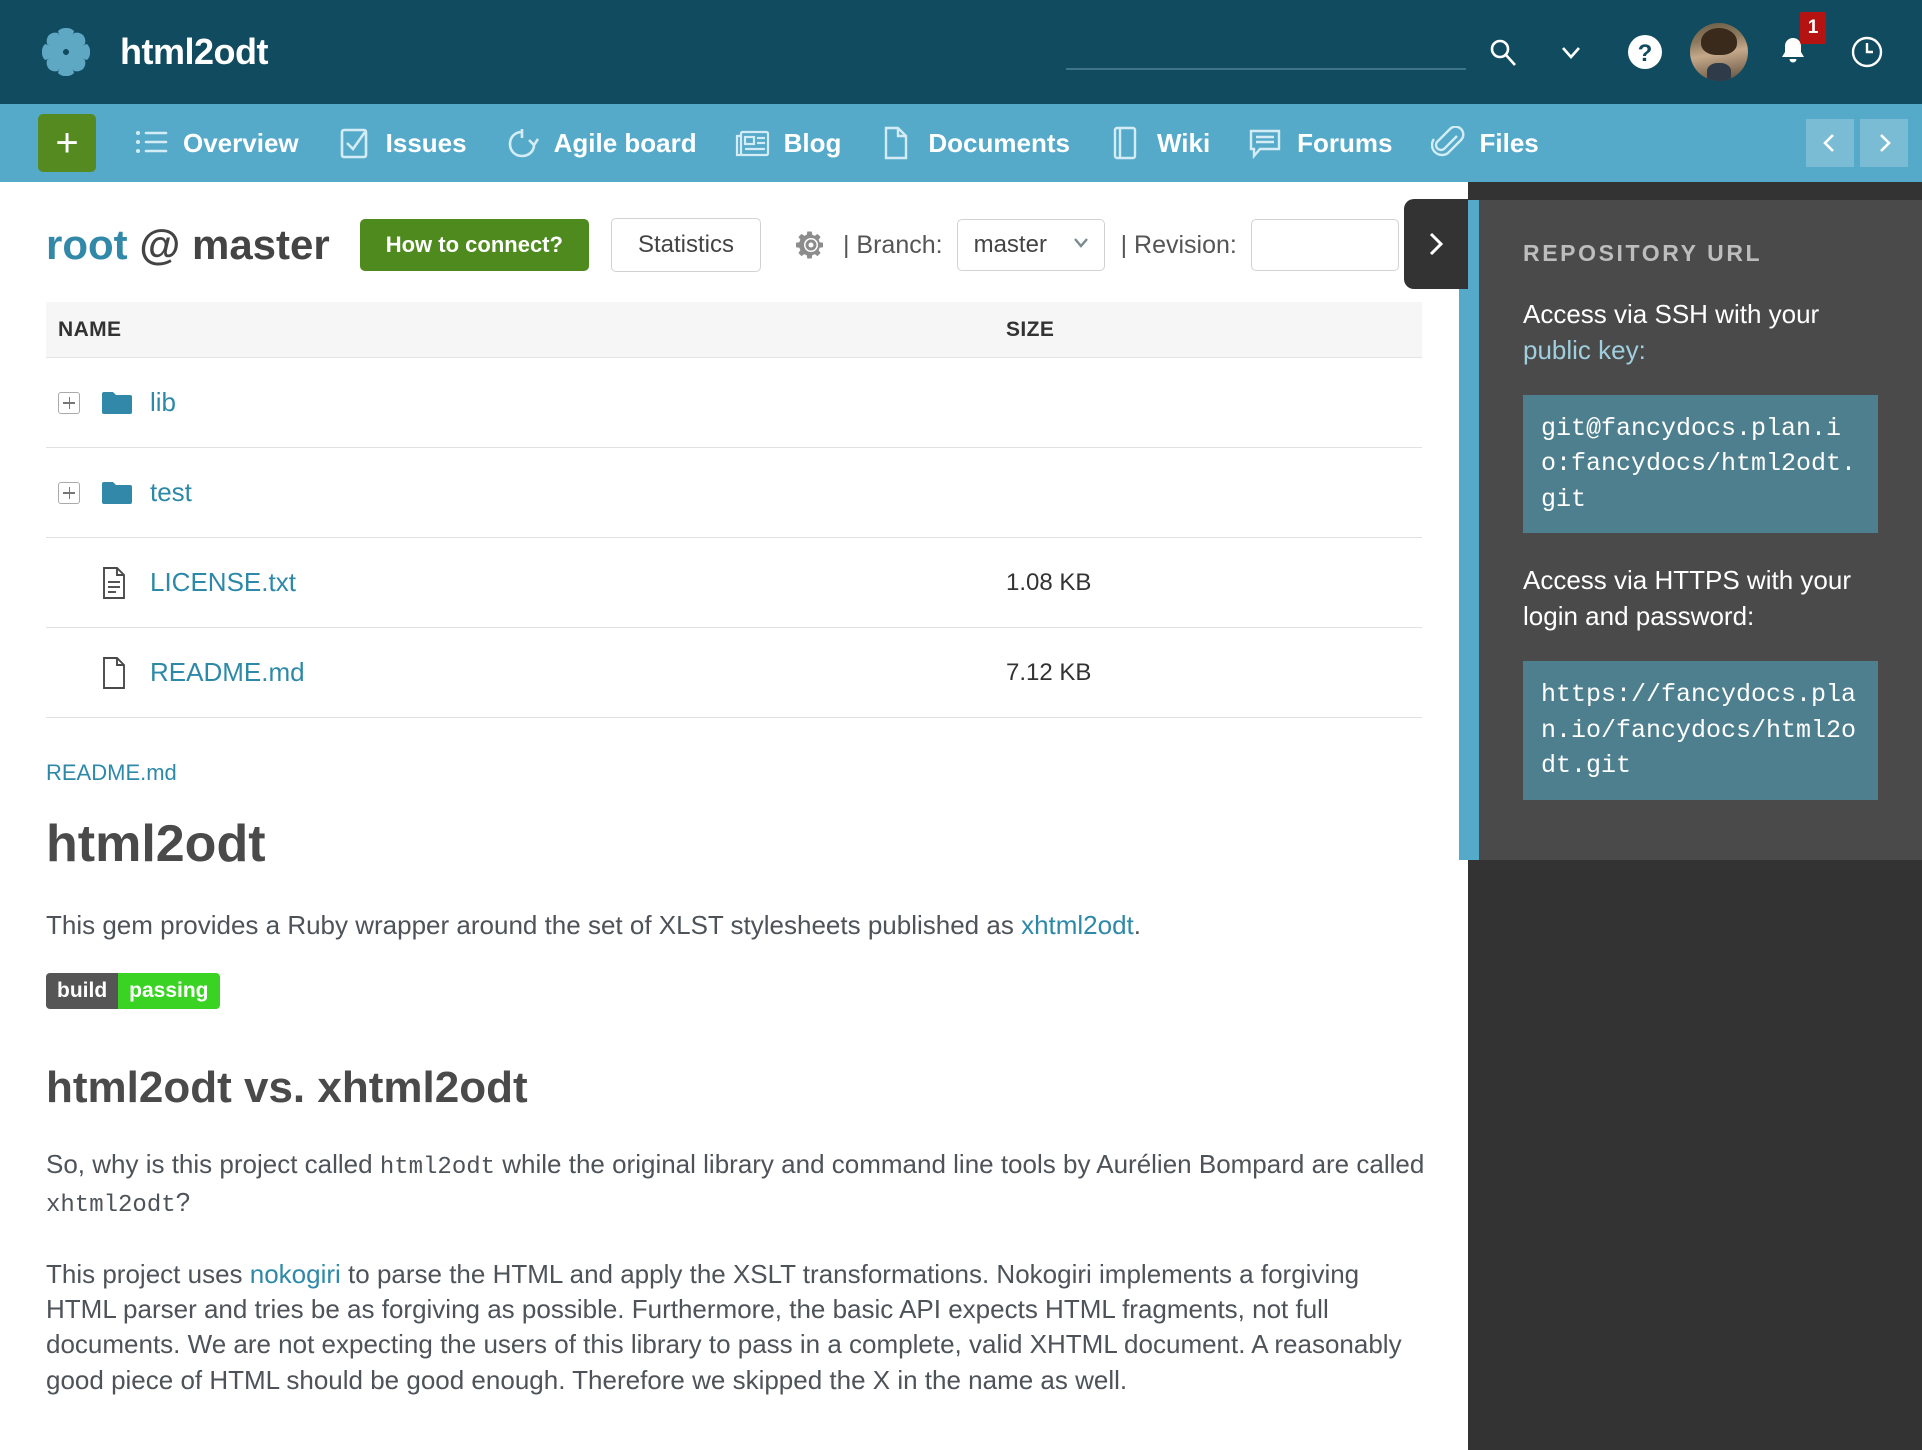 This screenshot has width=1922, height=1450. What do you see at coordinates (1324, 245) in the screenshot?
I see `revision-input` at bounding box center [1324, 245].